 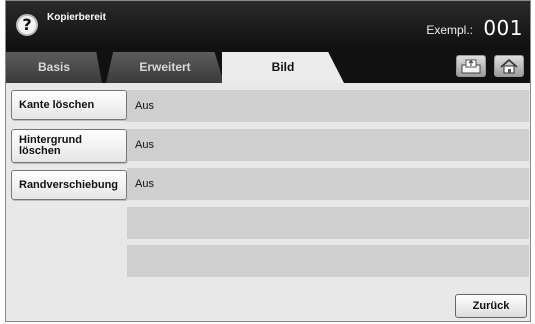 I want to click on paper-tray-icon, so click(x=471, y=66).